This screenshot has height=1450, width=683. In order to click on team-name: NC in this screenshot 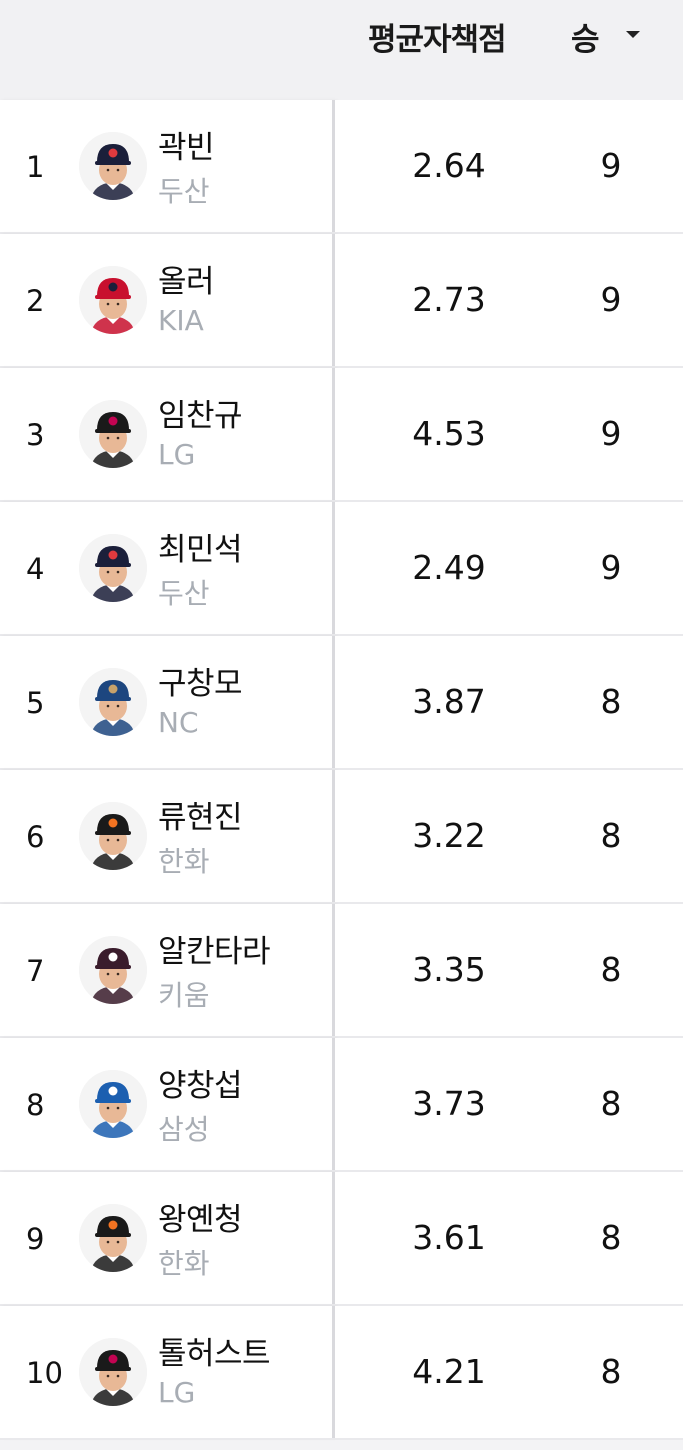, I will do `click(178, 722)`.